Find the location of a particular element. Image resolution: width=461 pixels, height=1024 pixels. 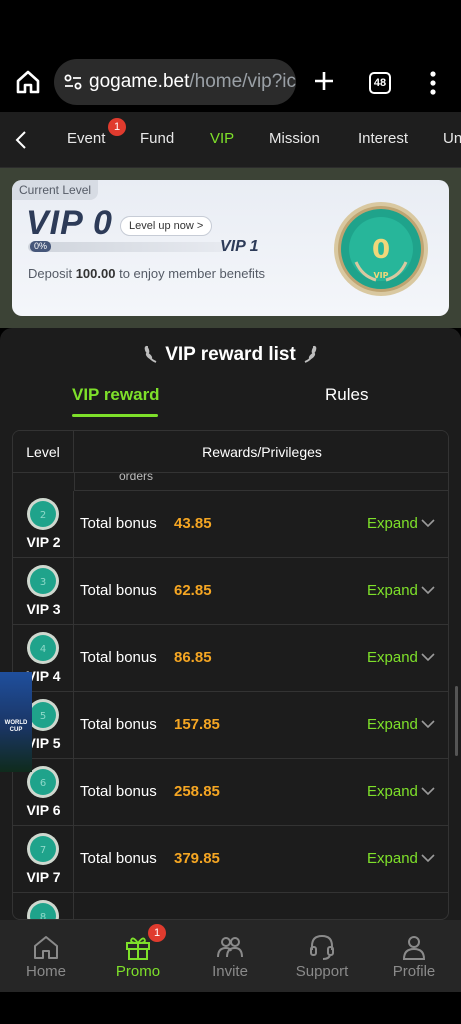

table-row: 8 is located at coordinates (230, 906).